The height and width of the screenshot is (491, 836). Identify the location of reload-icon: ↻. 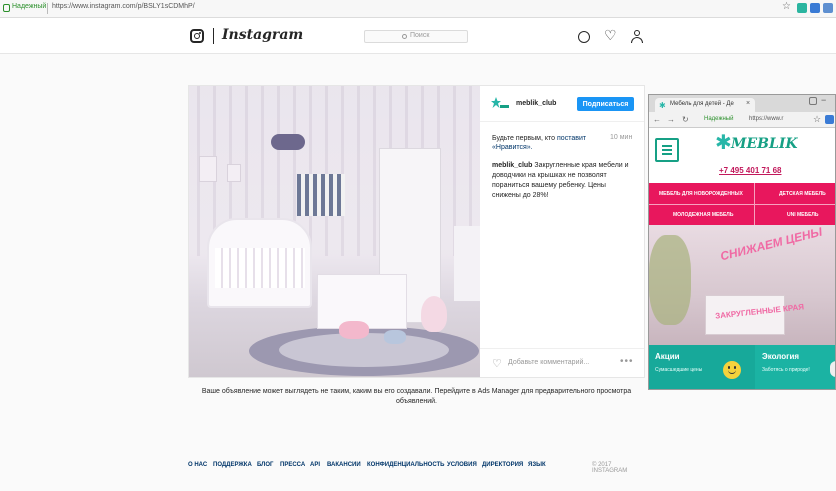
(685, 119).